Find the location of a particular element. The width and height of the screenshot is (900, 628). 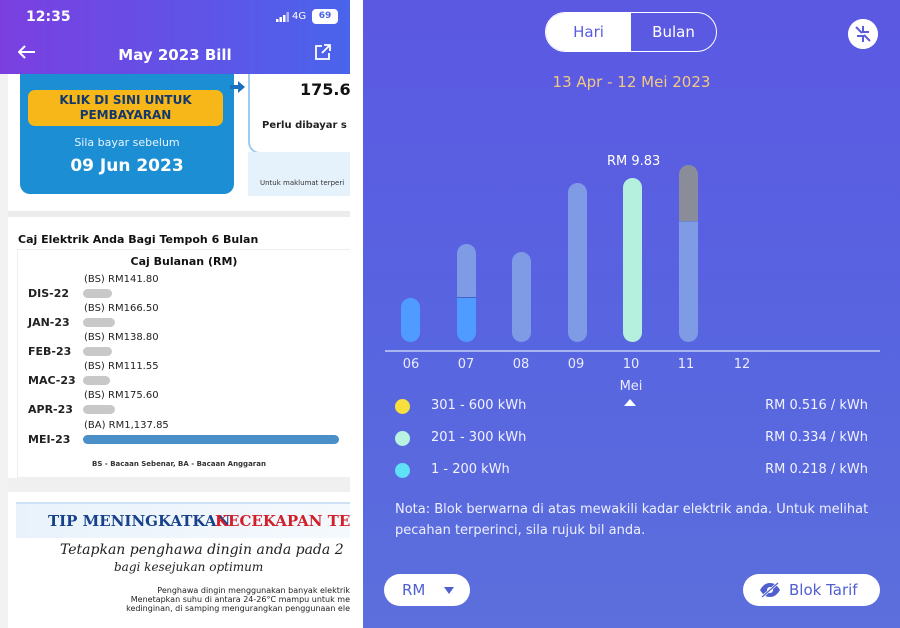

period-range: 13 Apr - 12 Mei 2023 is located at coordinates (631, 82).